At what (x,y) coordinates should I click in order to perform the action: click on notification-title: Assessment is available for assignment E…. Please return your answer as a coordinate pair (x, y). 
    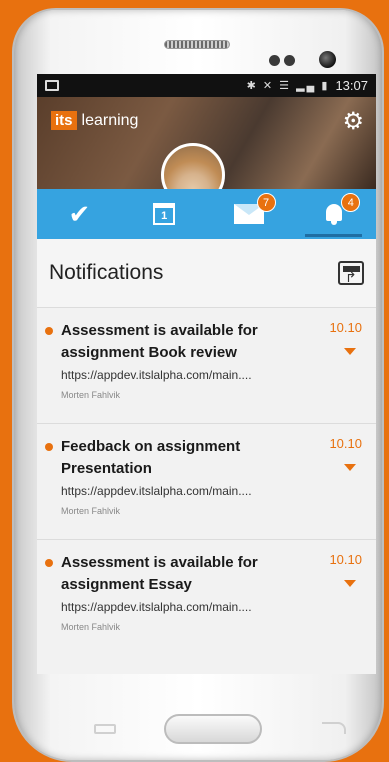
    Looking at the image, I should click on (159, 573).